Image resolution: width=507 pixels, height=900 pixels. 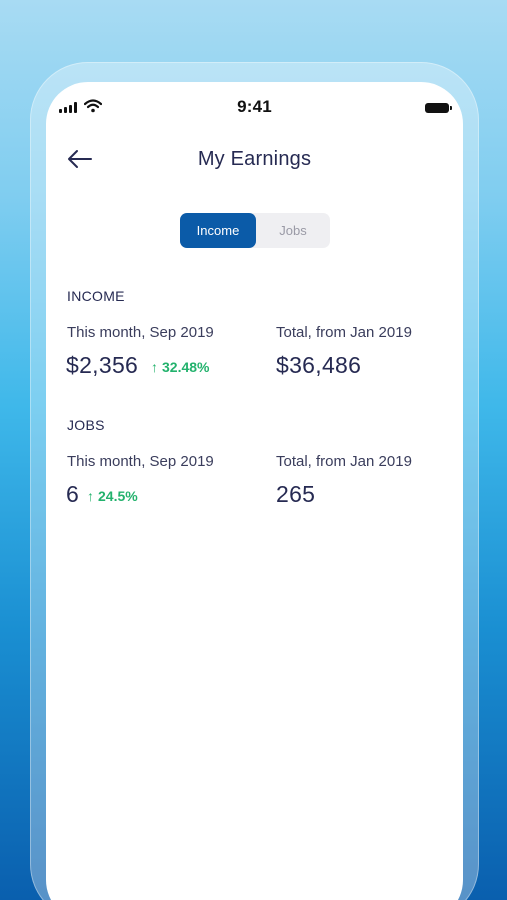 What do you see at coordinates (344, 461) in the screenshot?
I see `jobs-total-caption: Total, from Jan 2019` at bounding box center [344, 461].